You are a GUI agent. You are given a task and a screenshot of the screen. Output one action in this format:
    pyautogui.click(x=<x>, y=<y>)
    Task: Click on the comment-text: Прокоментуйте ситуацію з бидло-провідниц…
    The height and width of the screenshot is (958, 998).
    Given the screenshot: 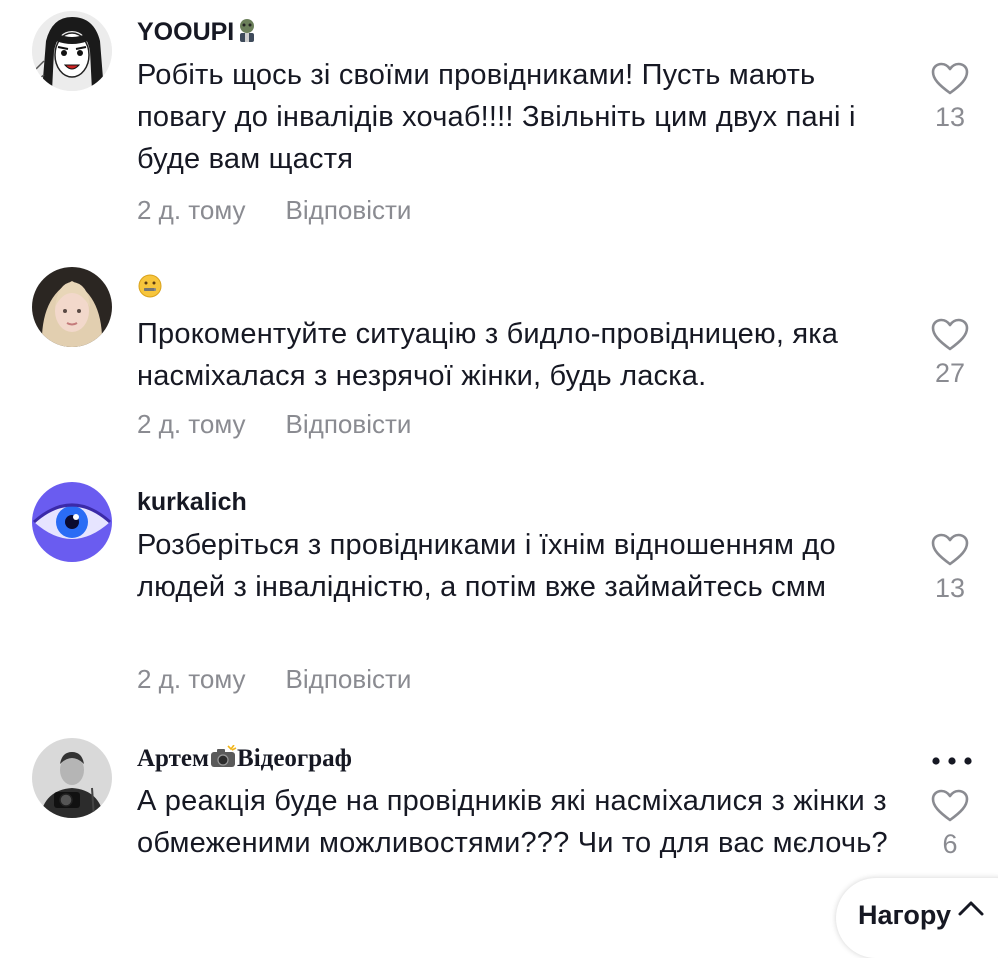 What is the action you would take?
    pyautogui.click(x=488, y=355)
    